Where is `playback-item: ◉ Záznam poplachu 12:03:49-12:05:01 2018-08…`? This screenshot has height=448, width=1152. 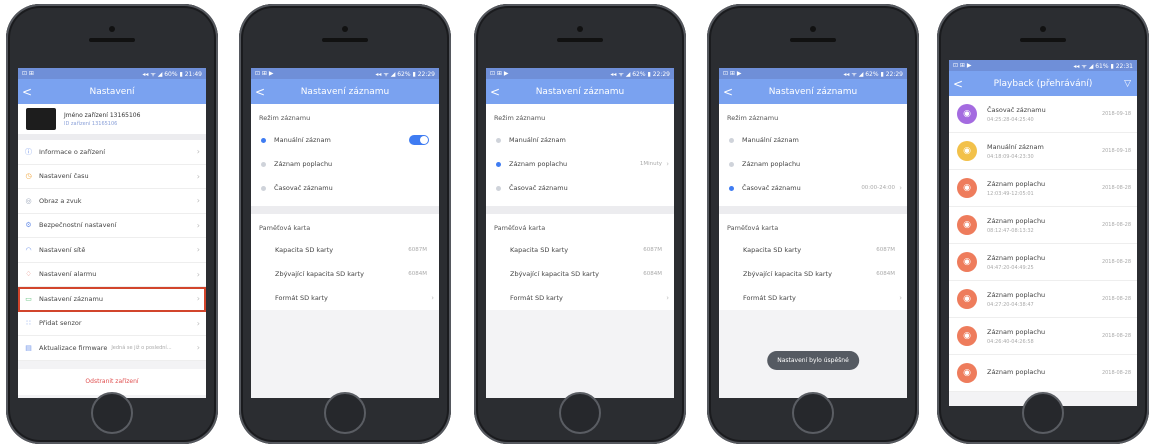 playback-item: ◉ Záznam poplachu 12:03:49-12:05:01 2018-08… is located at coordinates (1043, 188).